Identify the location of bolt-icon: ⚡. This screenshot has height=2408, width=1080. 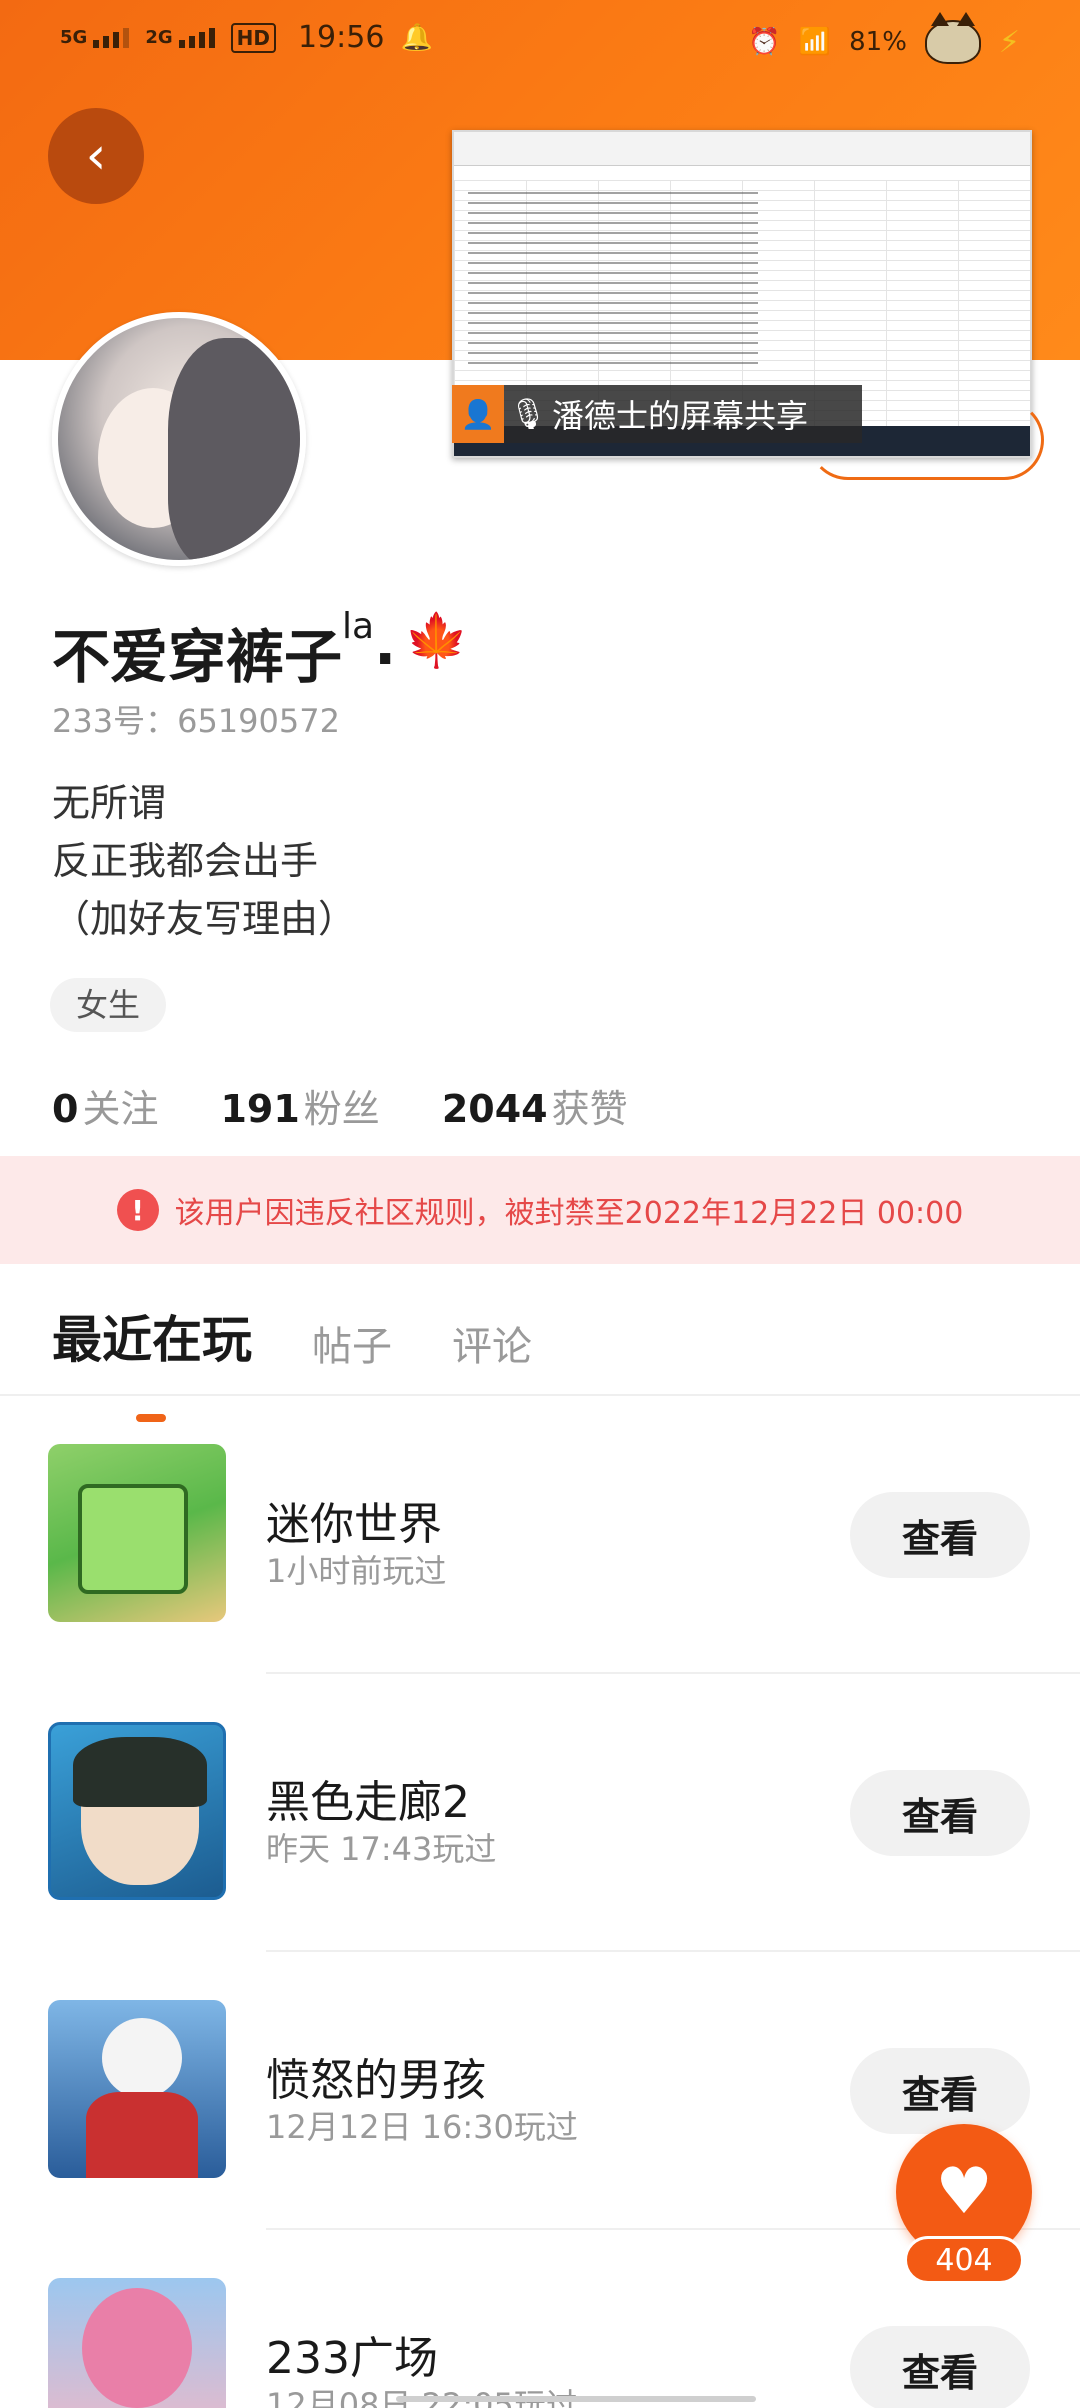
(1009, 42).